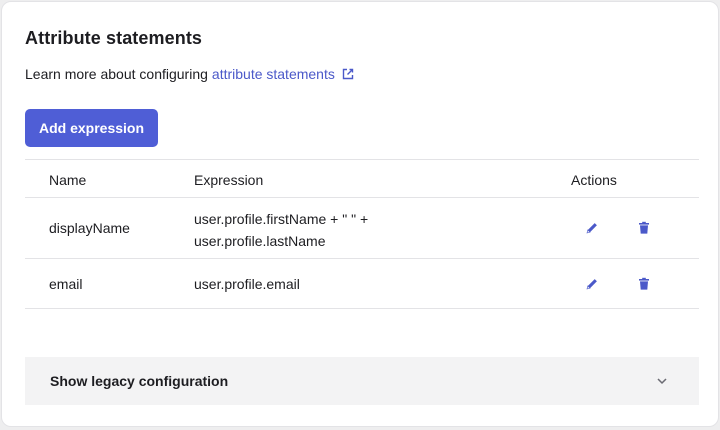 This screenshot has height=430, width=720. What do you see at coordinates (247, 284) in the screenshot?
I see `row-expression: user.profile.email` at bounding box center [247, 284].